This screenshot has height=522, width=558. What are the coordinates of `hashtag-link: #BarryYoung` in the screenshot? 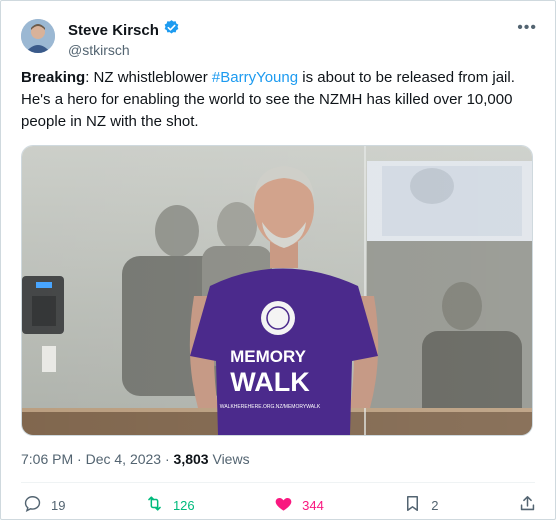 It's located at (255, 77).